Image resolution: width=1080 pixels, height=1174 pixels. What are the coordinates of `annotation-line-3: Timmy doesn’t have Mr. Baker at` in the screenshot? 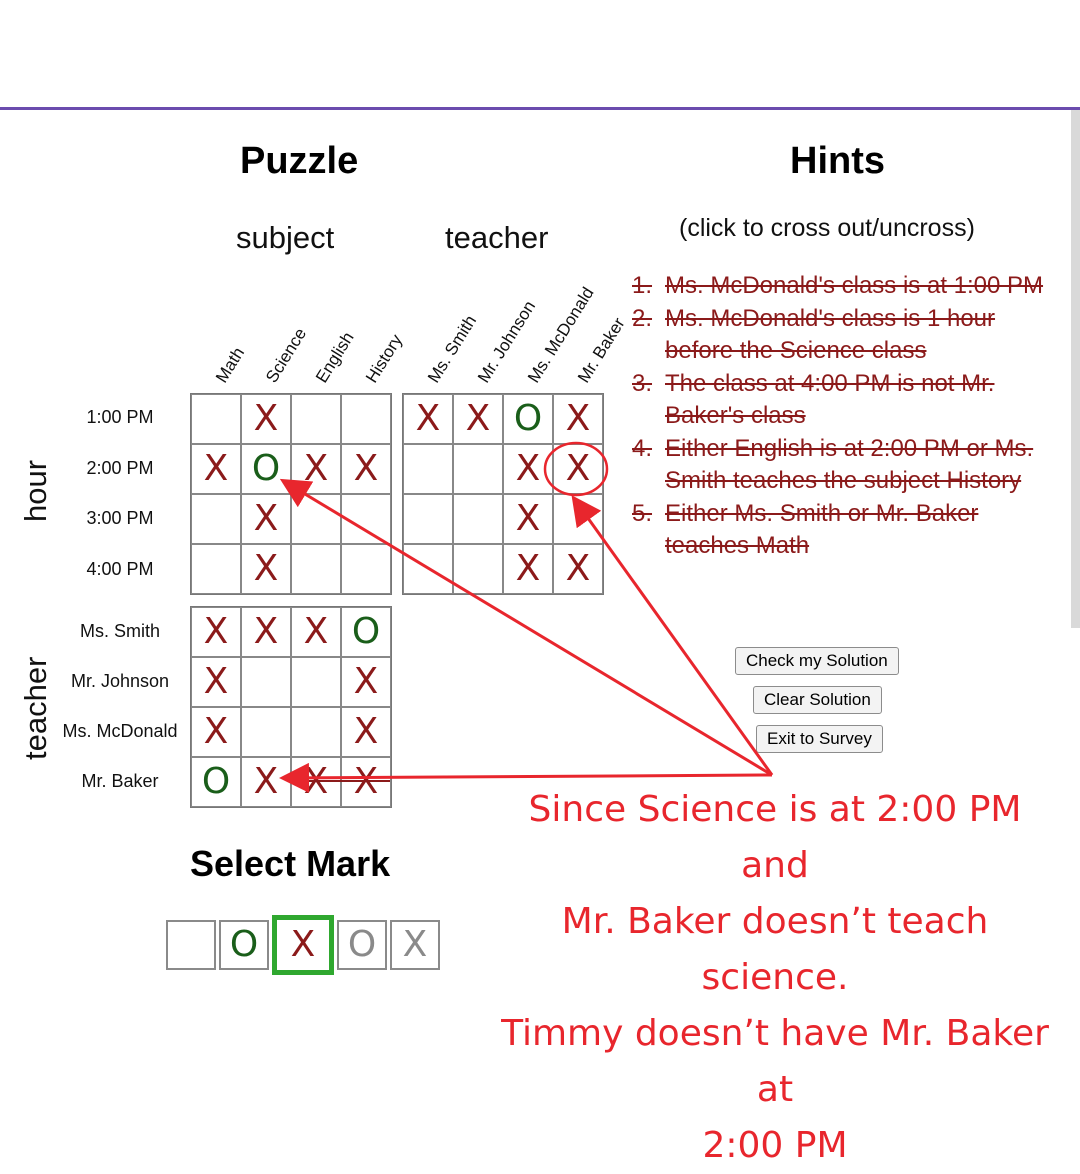 It's located at (775, 1061).